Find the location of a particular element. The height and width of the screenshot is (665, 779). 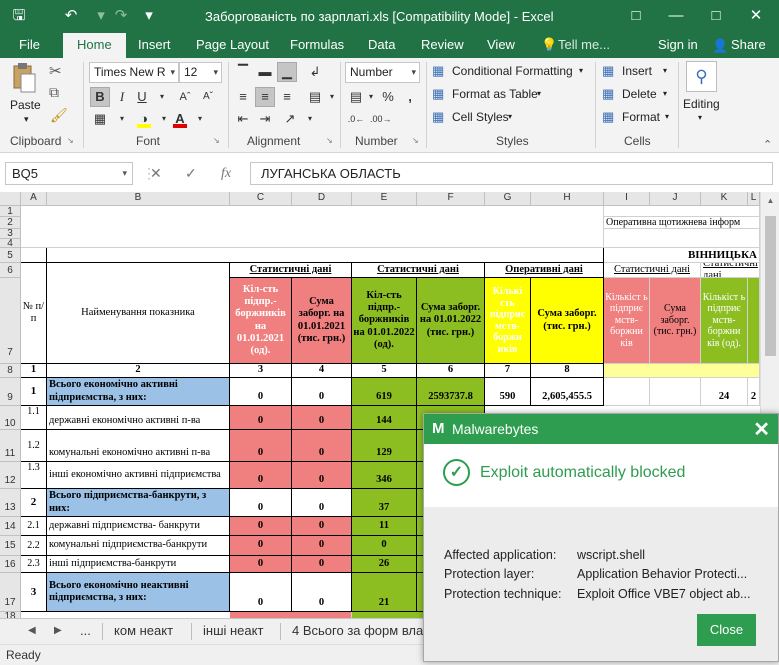

borders-icon: ▦ is located at coordinates (100, 119).